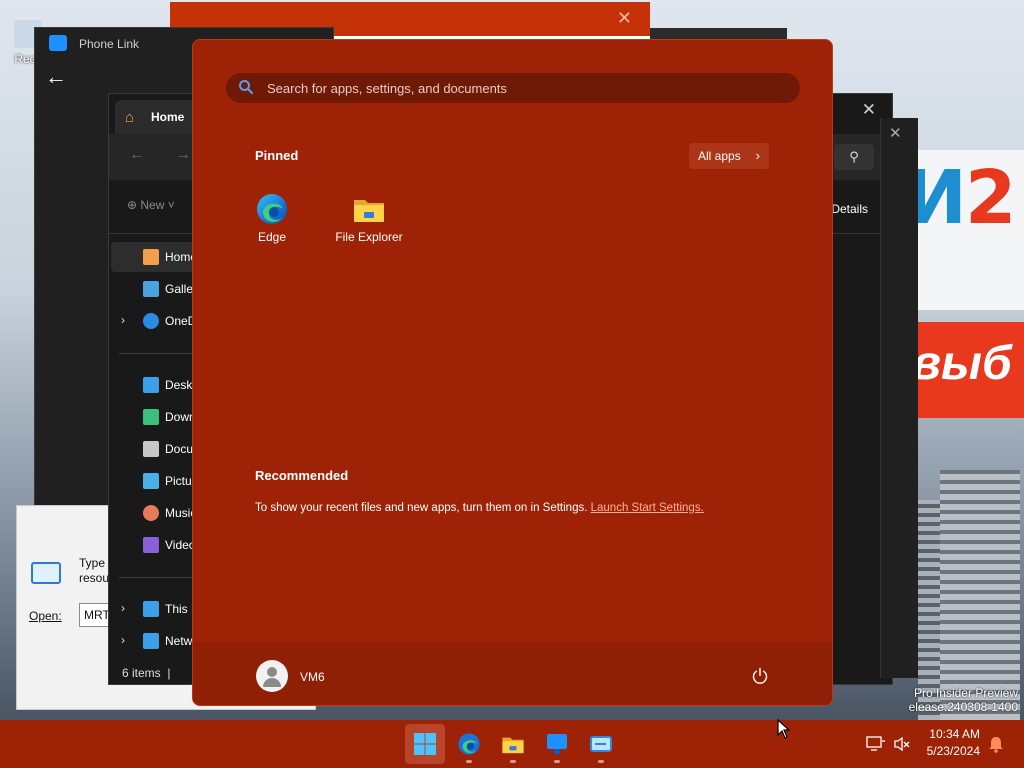 The image size is (1024, 768). I want to click on pictures-icon, so click(151, 481).